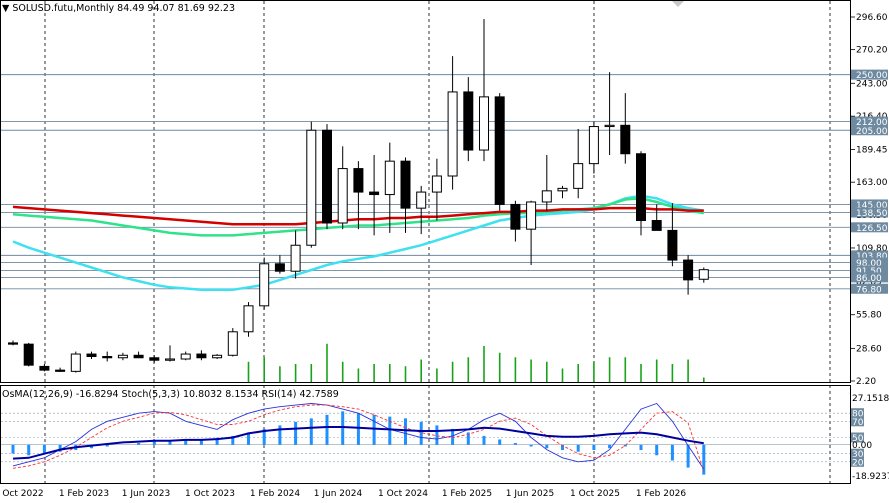 Image resolution: width=889 pixels, height=503 pixels. What do you see at coordinates (5, 8) in the screenshot?
I see `dropdown-triangle-icon: ▼` at bounding box center [5, 8].